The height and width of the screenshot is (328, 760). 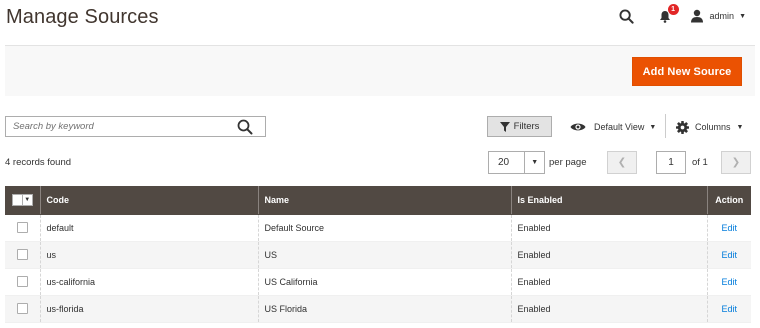 I want to click on user-icon, so click(x=696, y=16).